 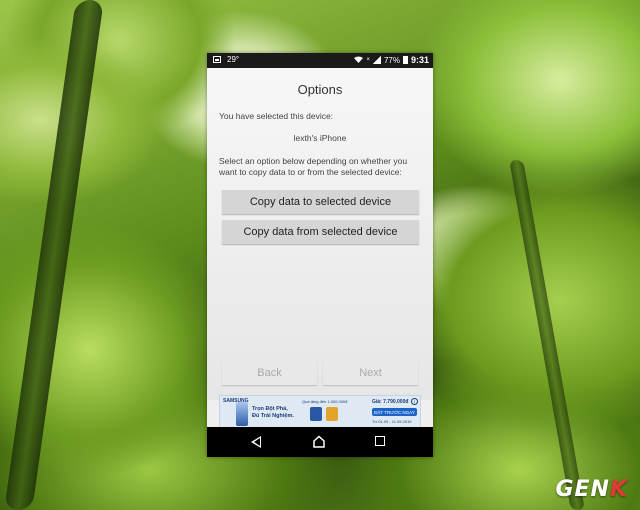 I want to click on ad-gift-icon, so click(x=316, y=414).